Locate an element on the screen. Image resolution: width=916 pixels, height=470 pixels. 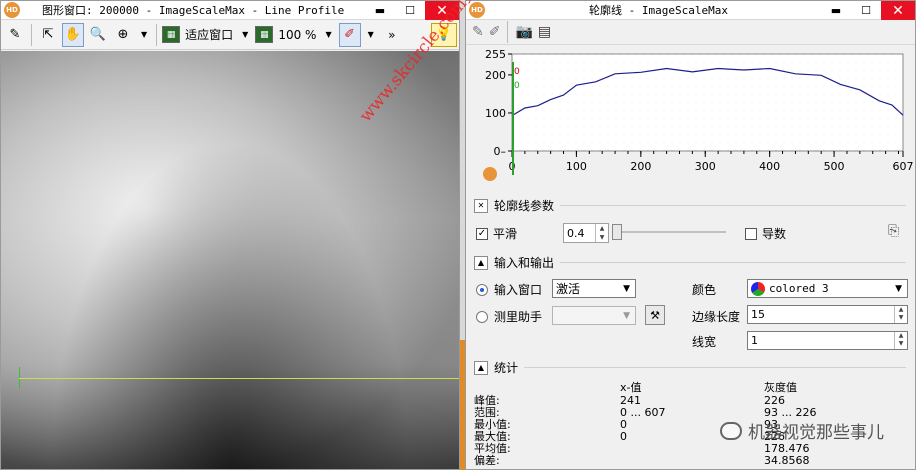
color-pen-dropdown-arrow: ▼ is located at coordinates (371, 34).